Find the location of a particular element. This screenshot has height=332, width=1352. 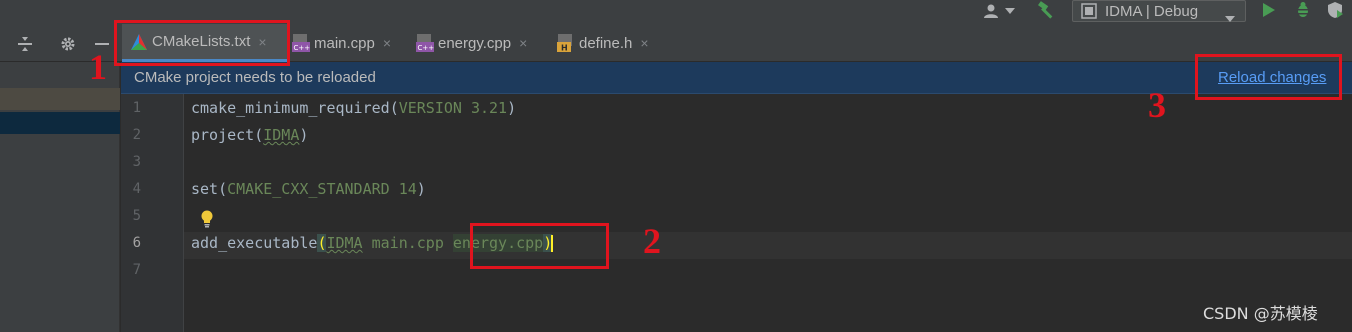

tab-main-cpp: C++ main.cpp × is located at coordinates (351, 43).